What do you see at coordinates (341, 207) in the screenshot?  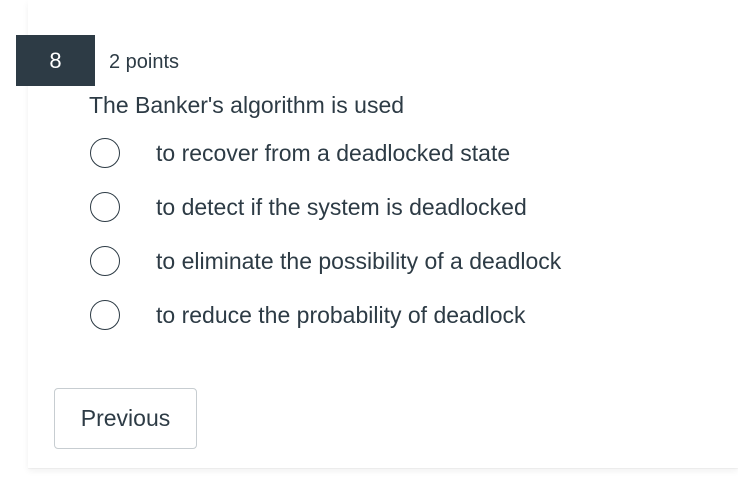 I see `answer-label: to detect if the system is deadlocked` at bounding box center [341, 207].